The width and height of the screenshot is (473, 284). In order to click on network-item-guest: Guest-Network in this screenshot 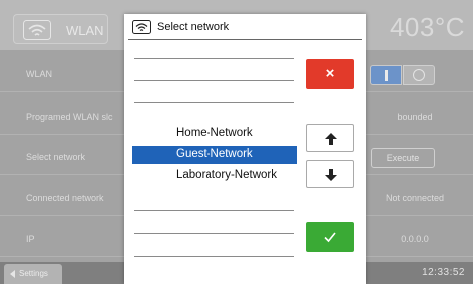, I will do `click(214, 155)`.